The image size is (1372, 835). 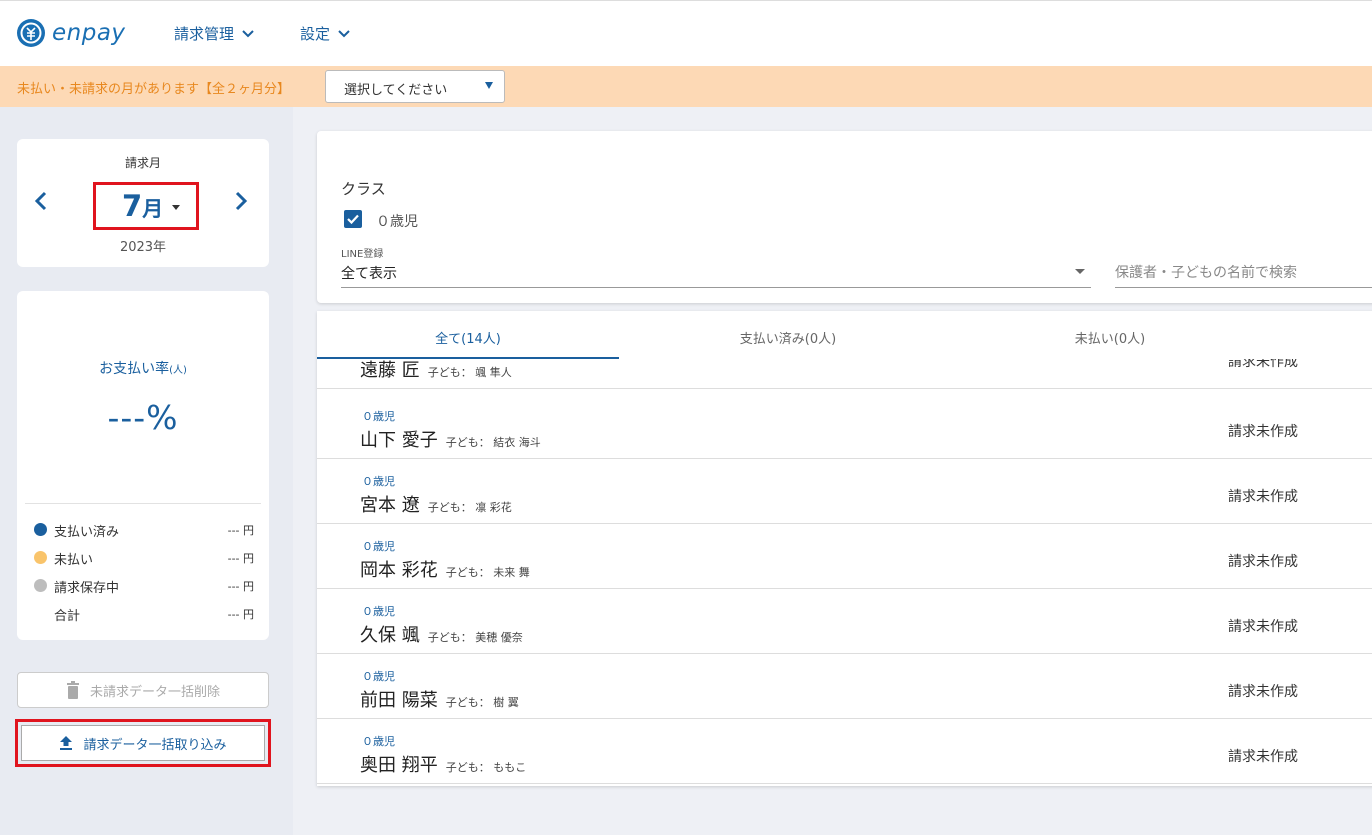 What do you see at coordinates (369, 274) in the screenshot?
I see `line-filter-value: 全て表示` at bounding box center [369, 274].